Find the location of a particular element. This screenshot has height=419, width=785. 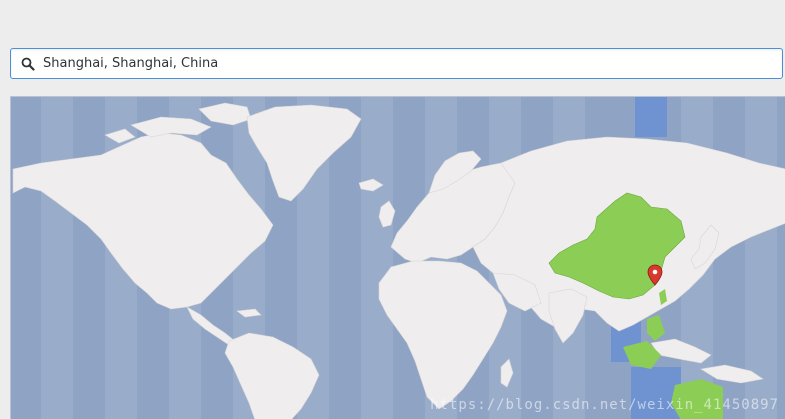

watermark-text: https://blog.csdn.net/weixin_41450897 is located at coordinates (604, 405).